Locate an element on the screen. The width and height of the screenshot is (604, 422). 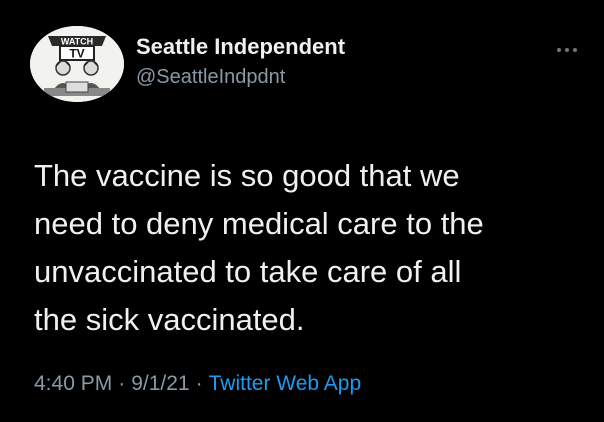
tweet-meta: 4:40 PM · 9/1/21 · Twitter Web App is located at coordinates (197, 384).